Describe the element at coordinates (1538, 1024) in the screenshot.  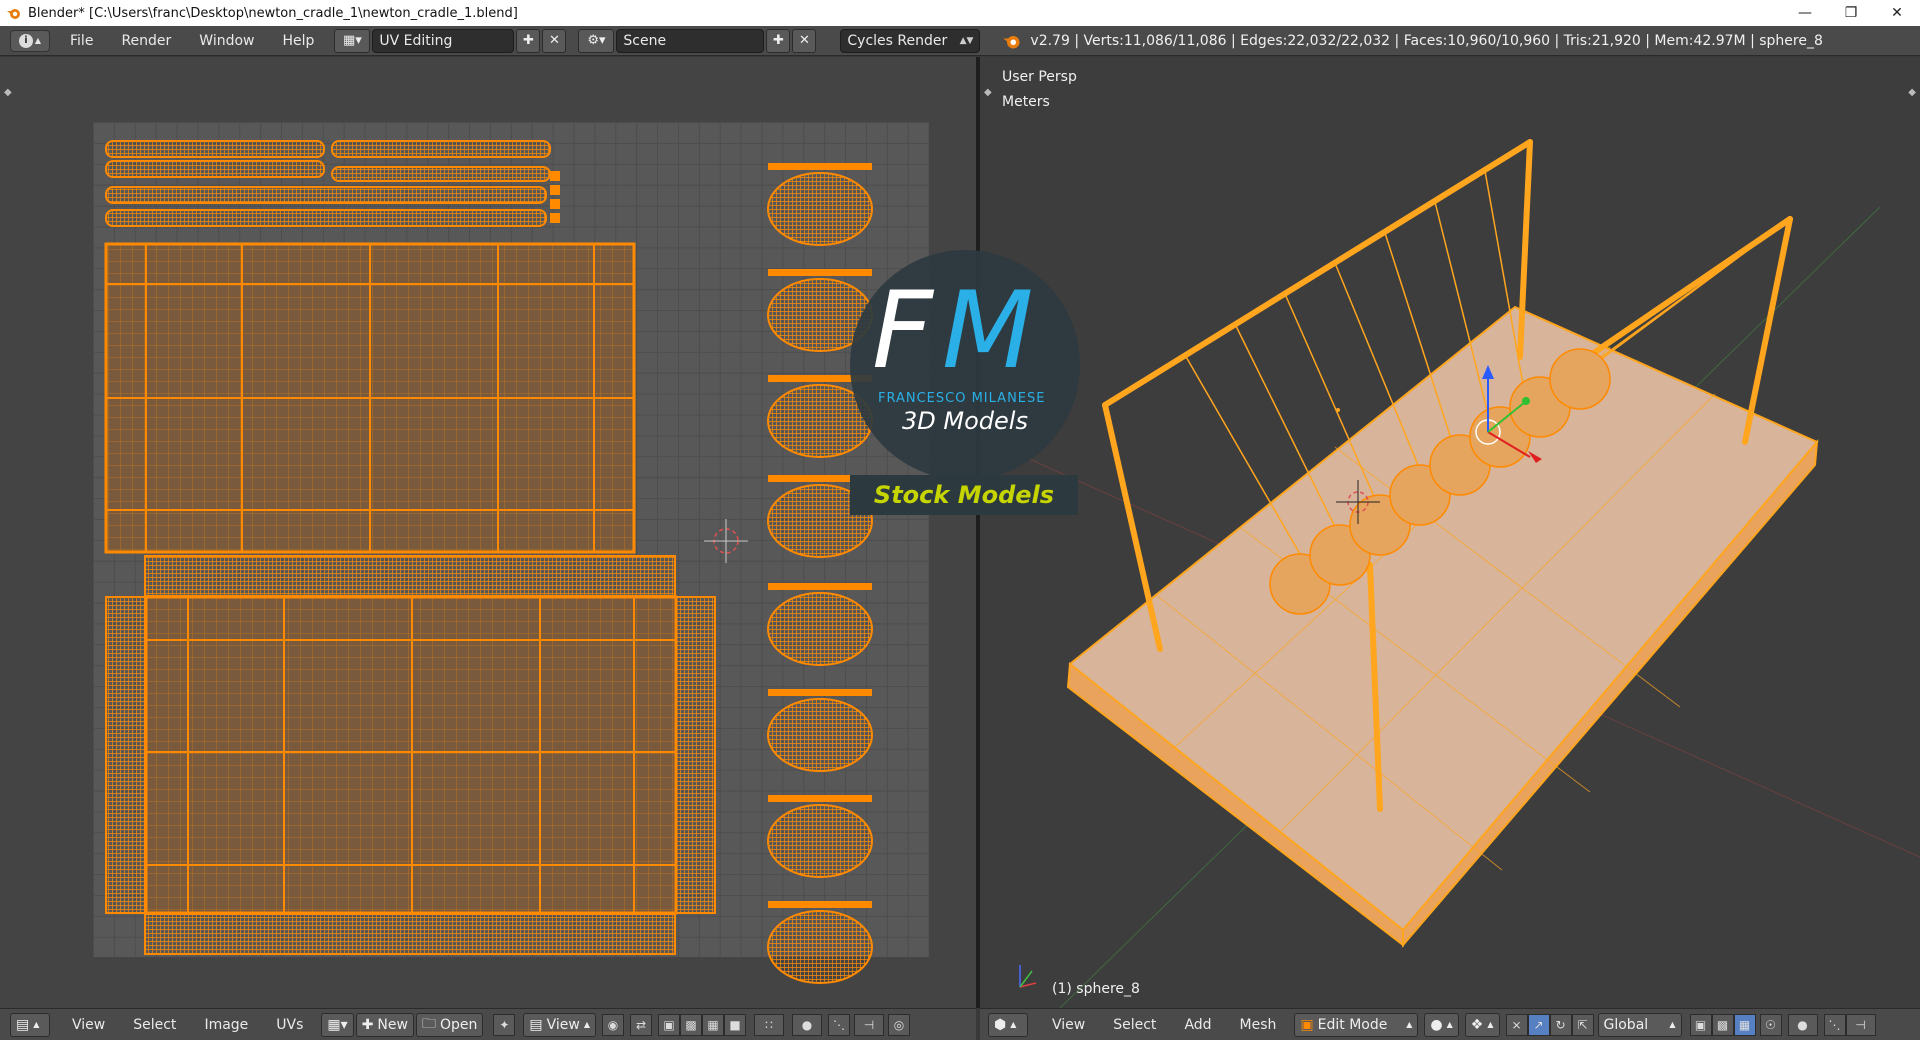
I see `translate-manipulator-icon: ↗` at that location.